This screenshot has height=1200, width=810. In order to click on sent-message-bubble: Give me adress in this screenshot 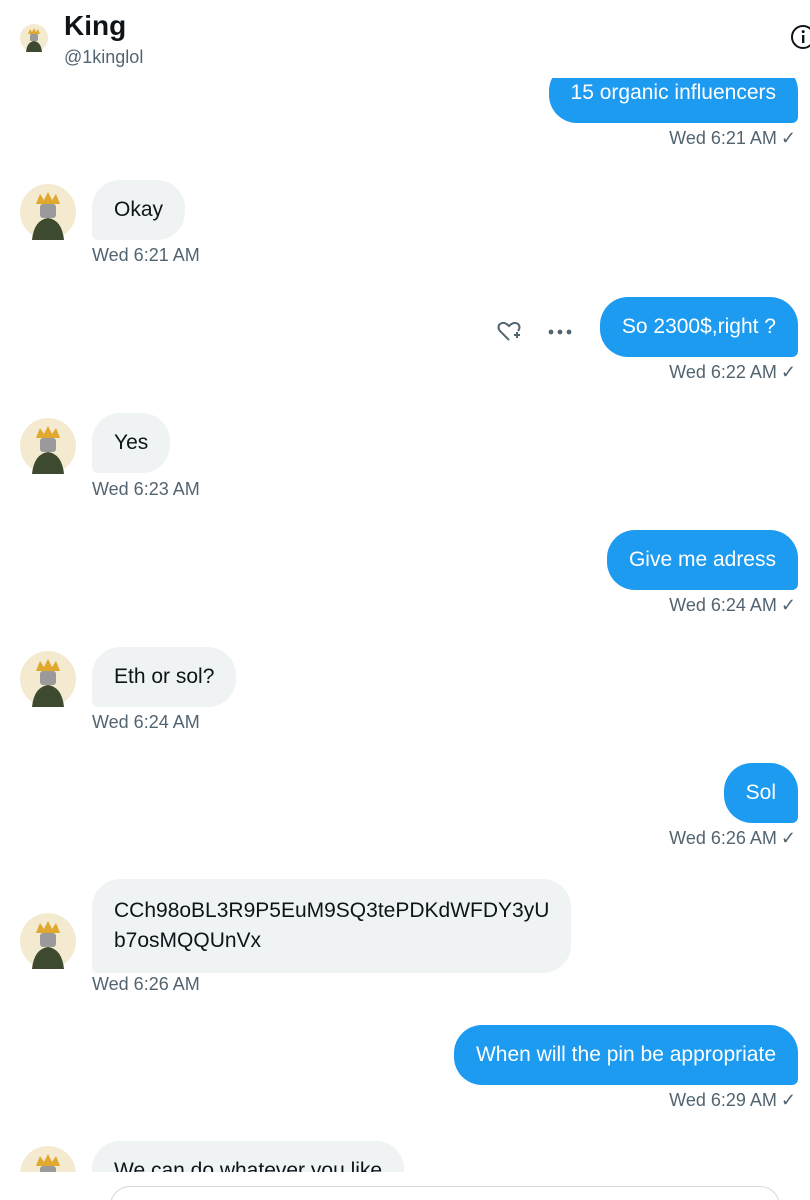, I will do `click(702, 560)`.